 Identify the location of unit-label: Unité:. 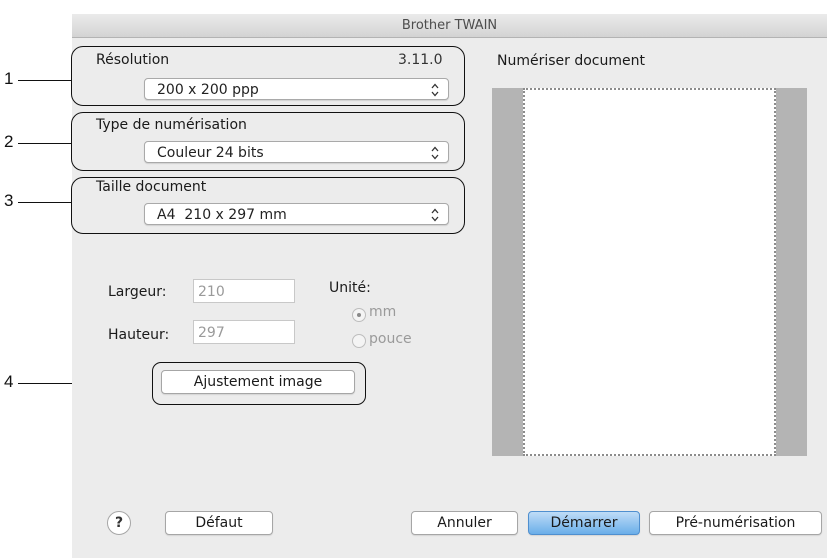
(350, 288).